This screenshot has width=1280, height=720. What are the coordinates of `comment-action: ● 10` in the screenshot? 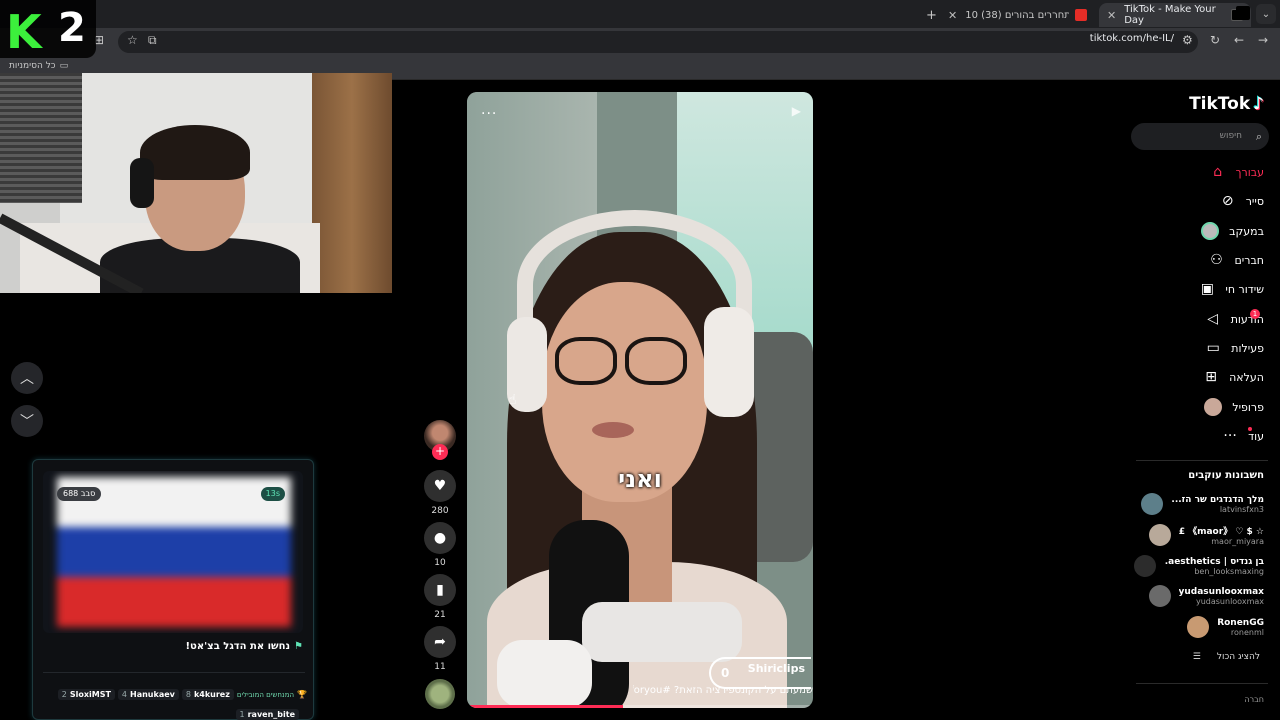 It's located at (440, 545).